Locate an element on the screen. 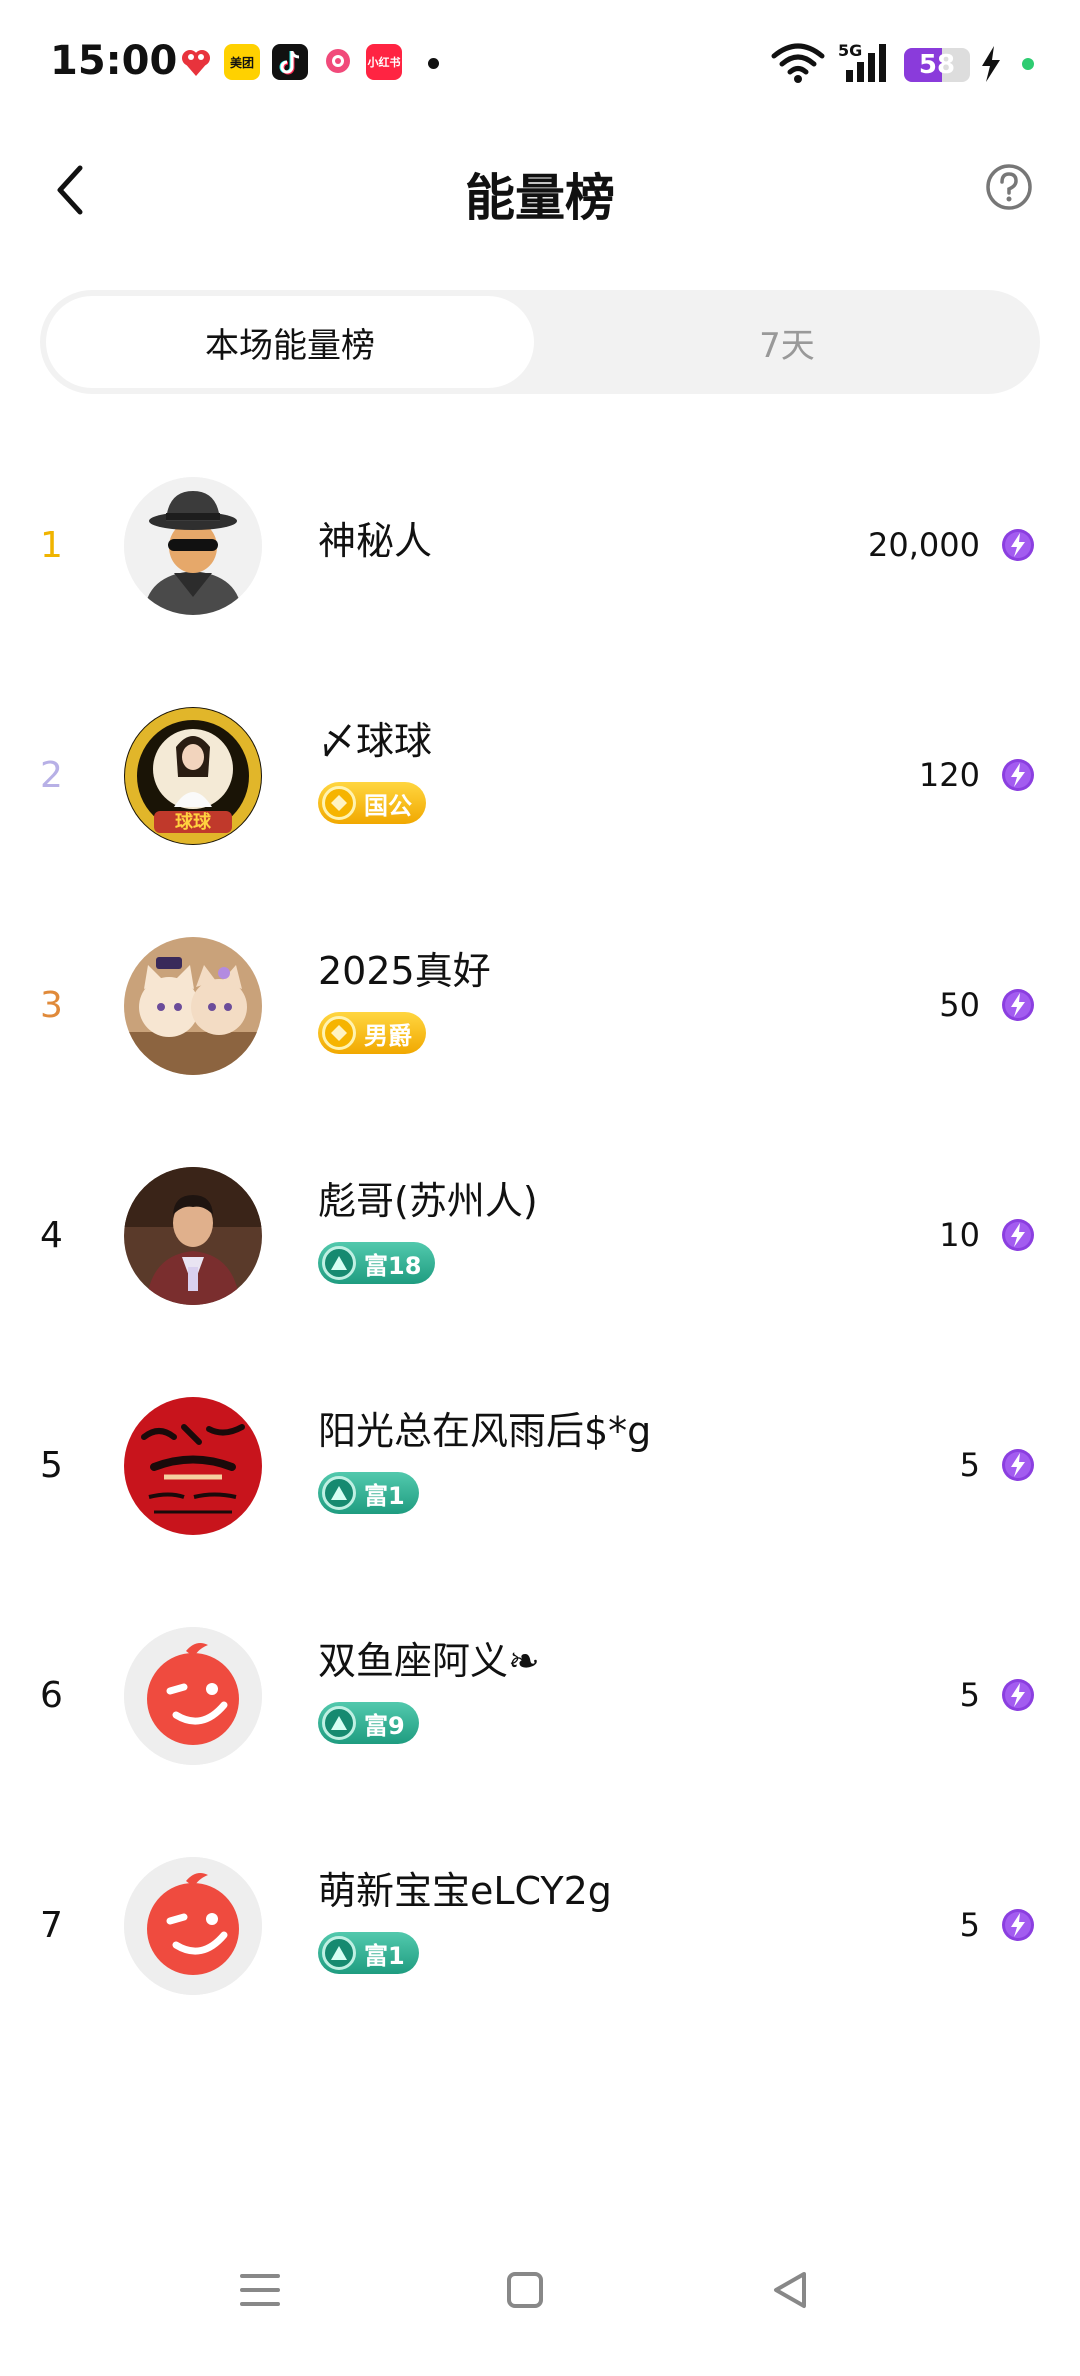 The height and width of the screenshot is (2376, 1080). noble-rank-badge: 国公 is located at coordinates (372, 803).